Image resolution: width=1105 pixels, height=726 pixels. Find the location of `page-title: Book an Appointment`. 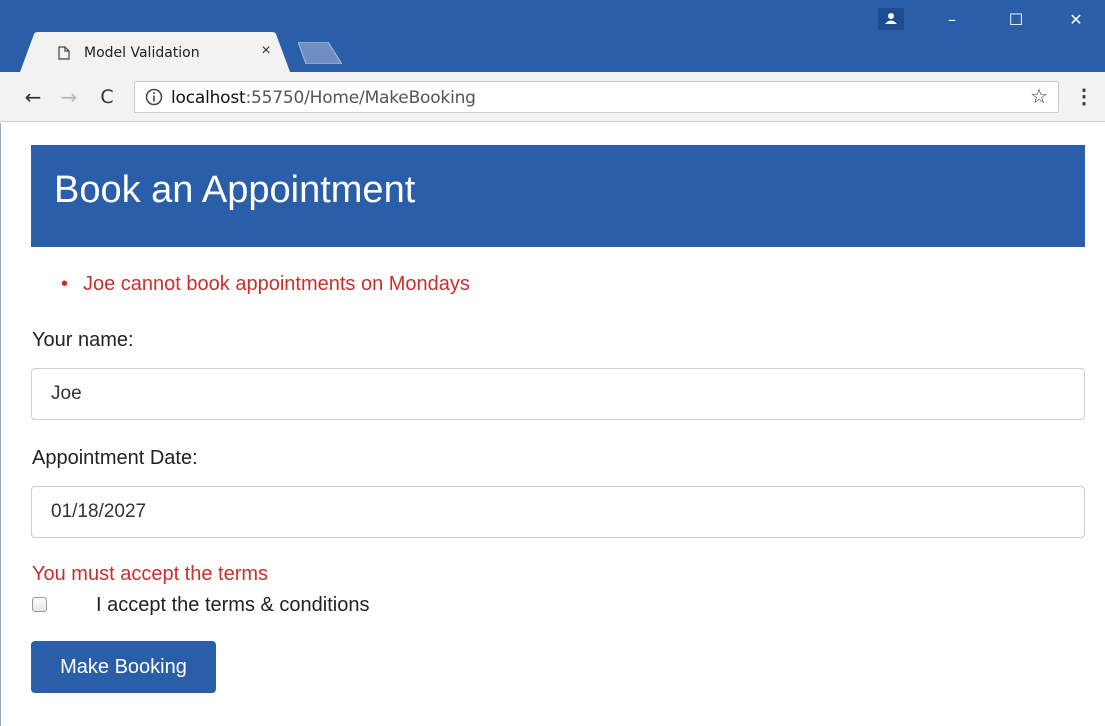

page-title: Book an Appointment is located at coordinates (235, 190).